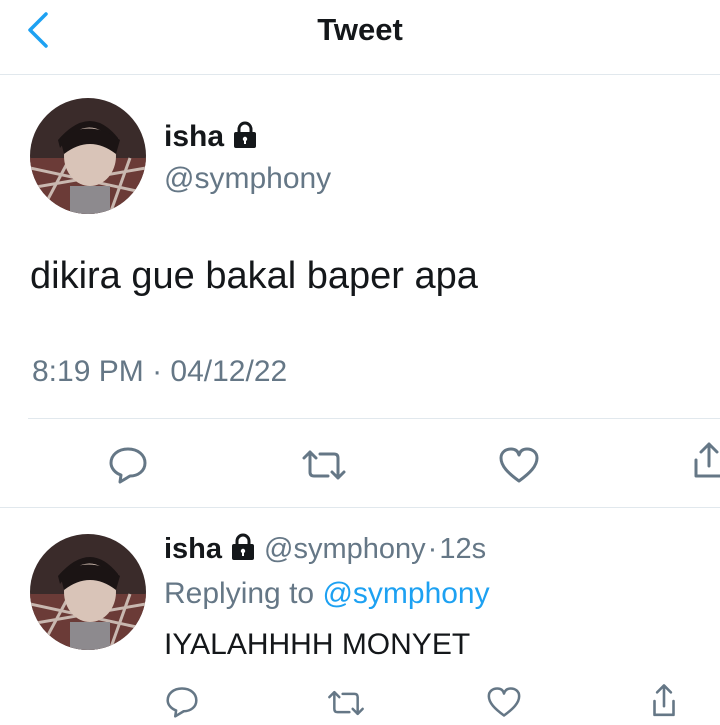 The height and width of the screenshot is (725, 720). I want to click on top-bar: Tweet, so click(360, 37).